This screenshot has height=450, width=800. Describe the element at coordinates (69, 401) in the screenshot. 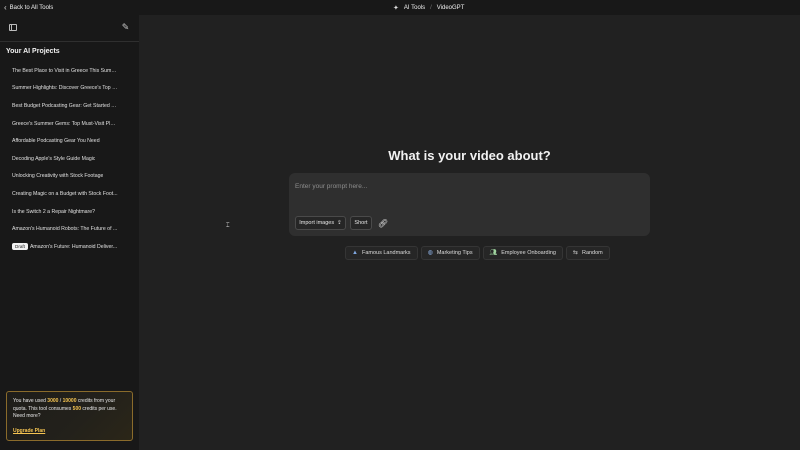

I see `credits-total: 10000` at that location.